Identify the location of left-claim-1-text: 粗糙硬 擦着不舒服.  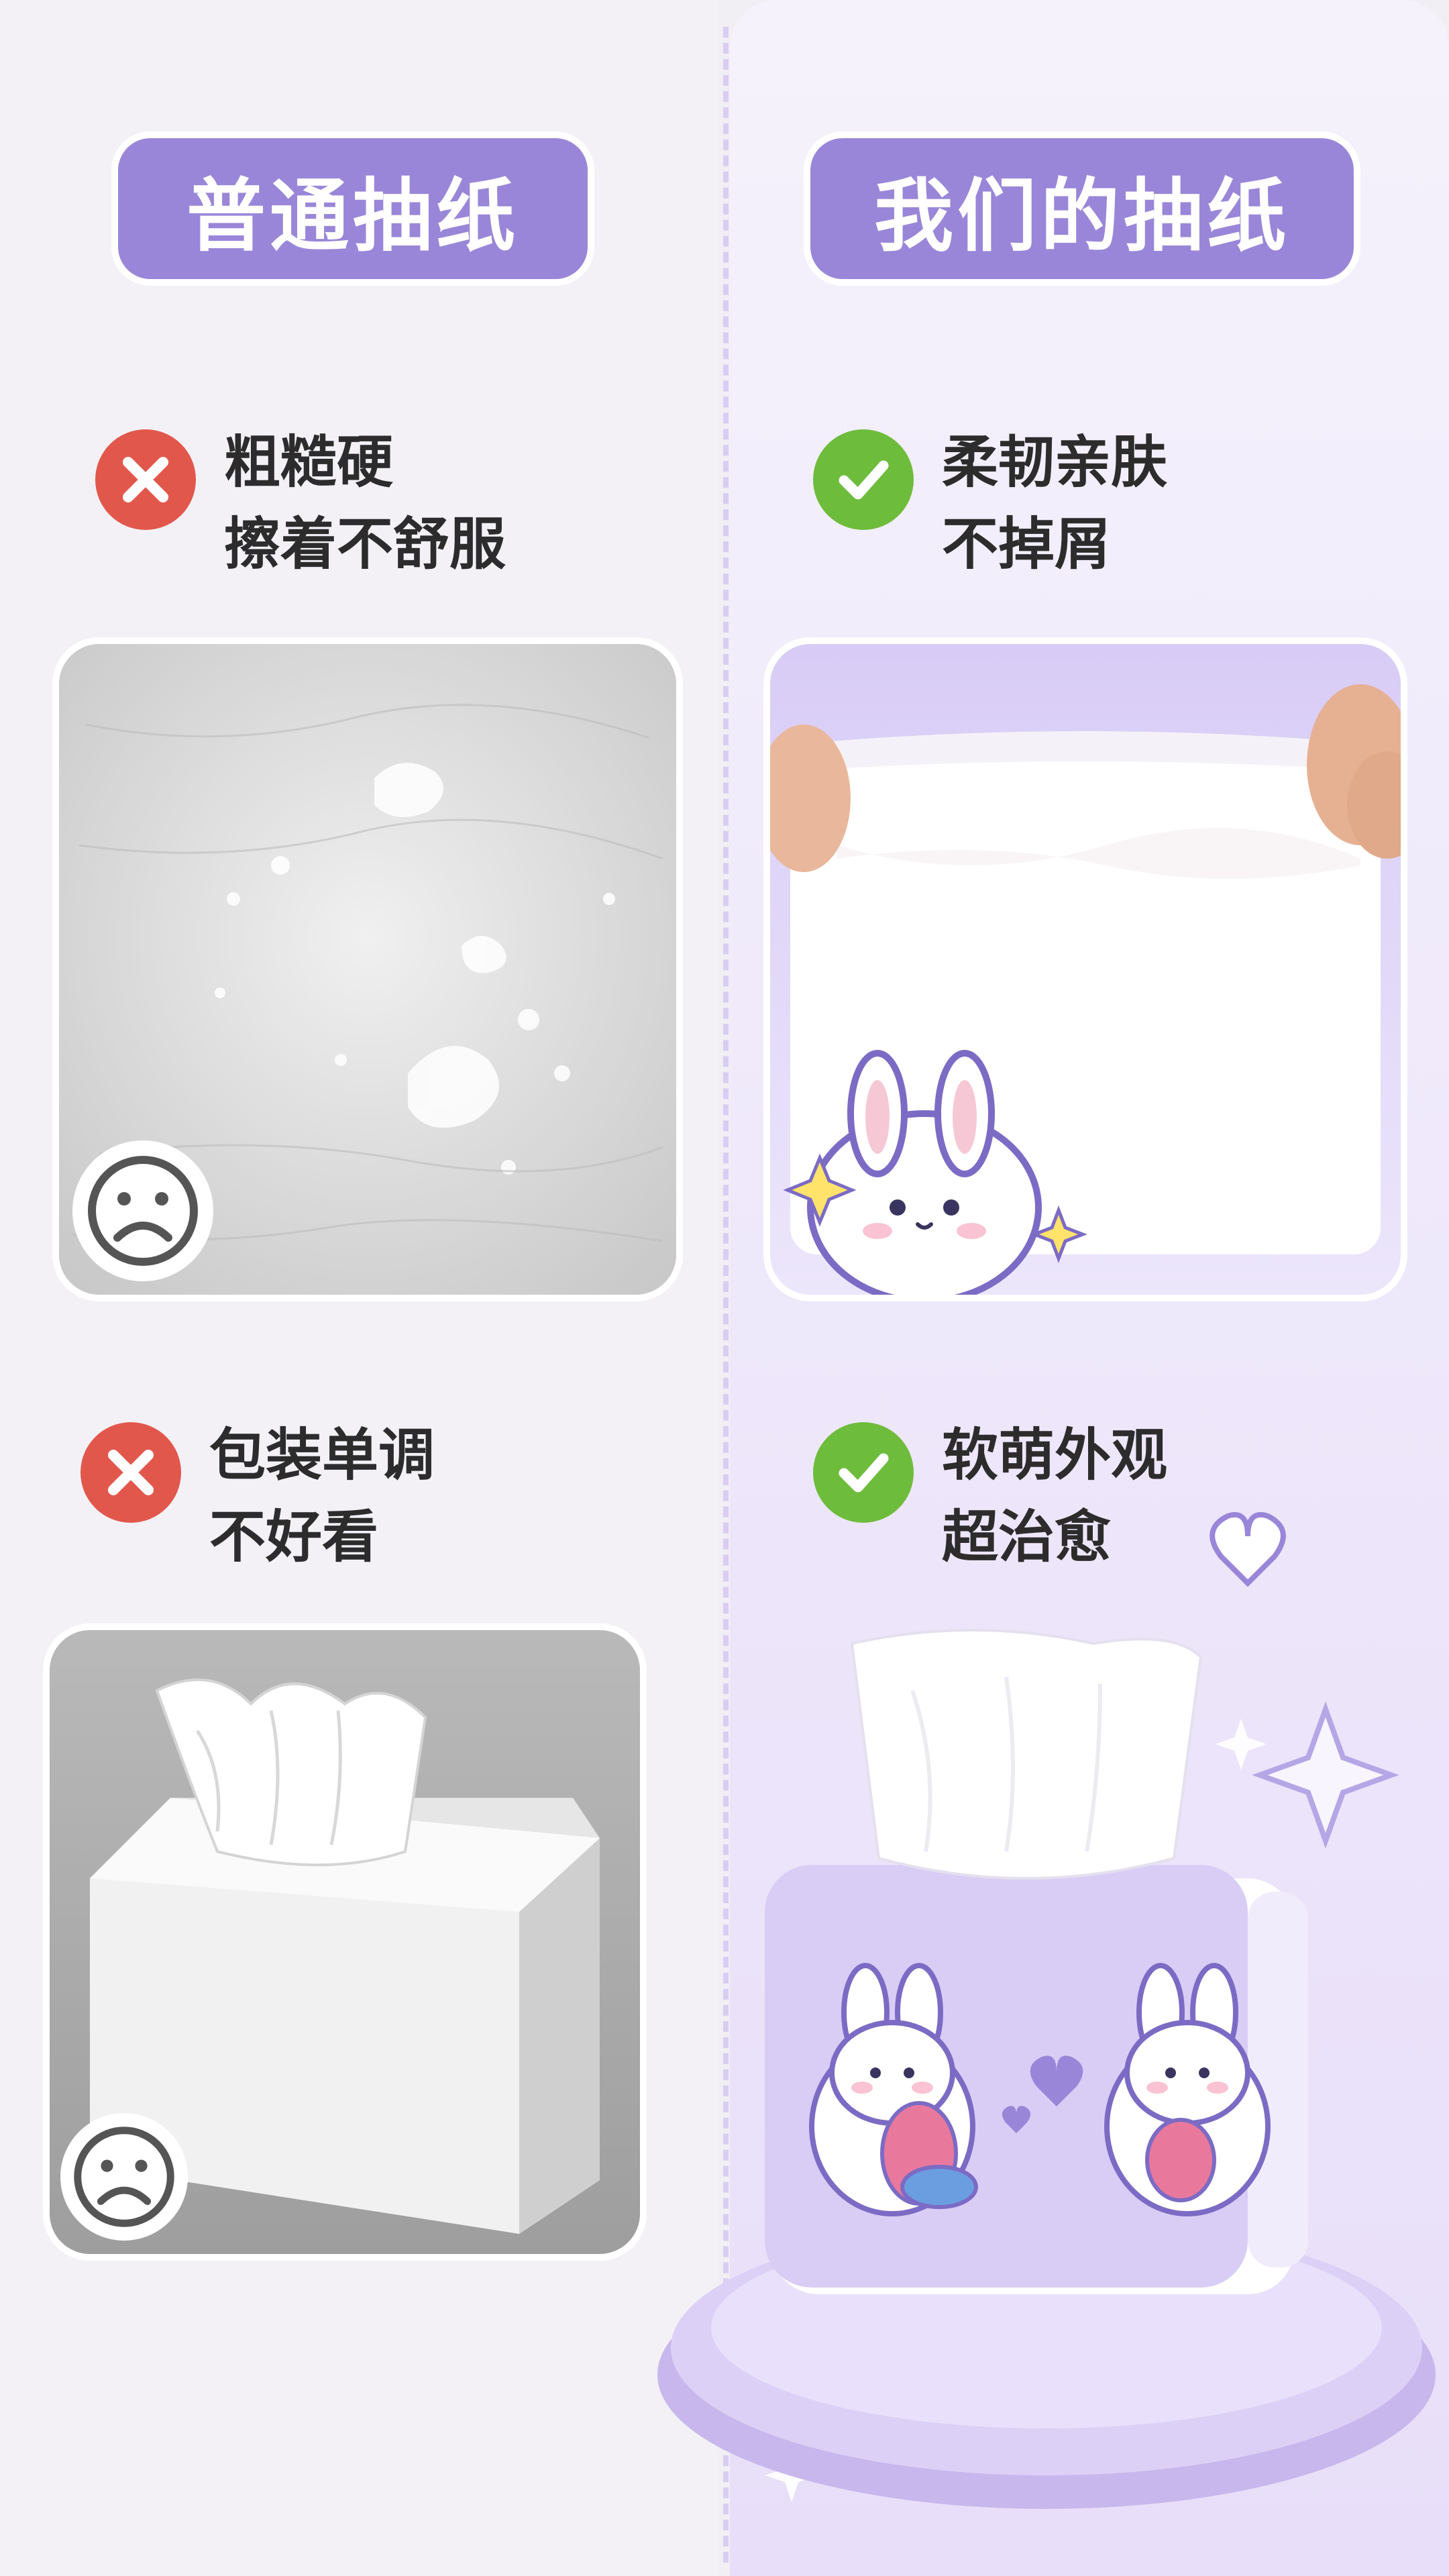
(365, 503).